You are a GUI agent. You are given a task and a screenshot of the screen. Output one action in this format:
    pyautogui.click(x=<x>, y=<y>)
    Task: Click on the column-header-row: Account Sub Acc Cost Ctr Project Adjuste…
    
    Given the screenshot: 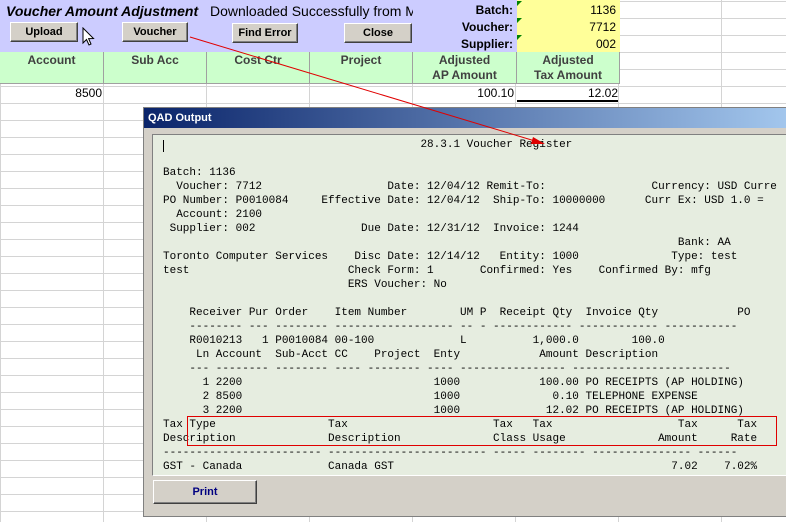 What is the action you would take?
    pyautogui.click(x=310, y=68)
    